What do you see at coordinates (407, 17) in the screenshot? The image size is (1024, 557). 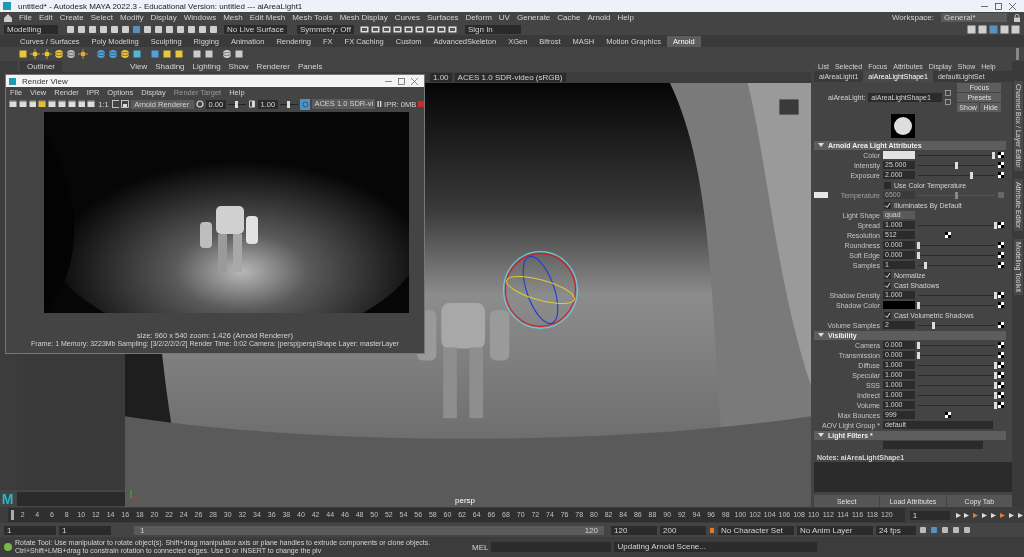 I see `menu-item: Curves` at bounding box center [407, 17].